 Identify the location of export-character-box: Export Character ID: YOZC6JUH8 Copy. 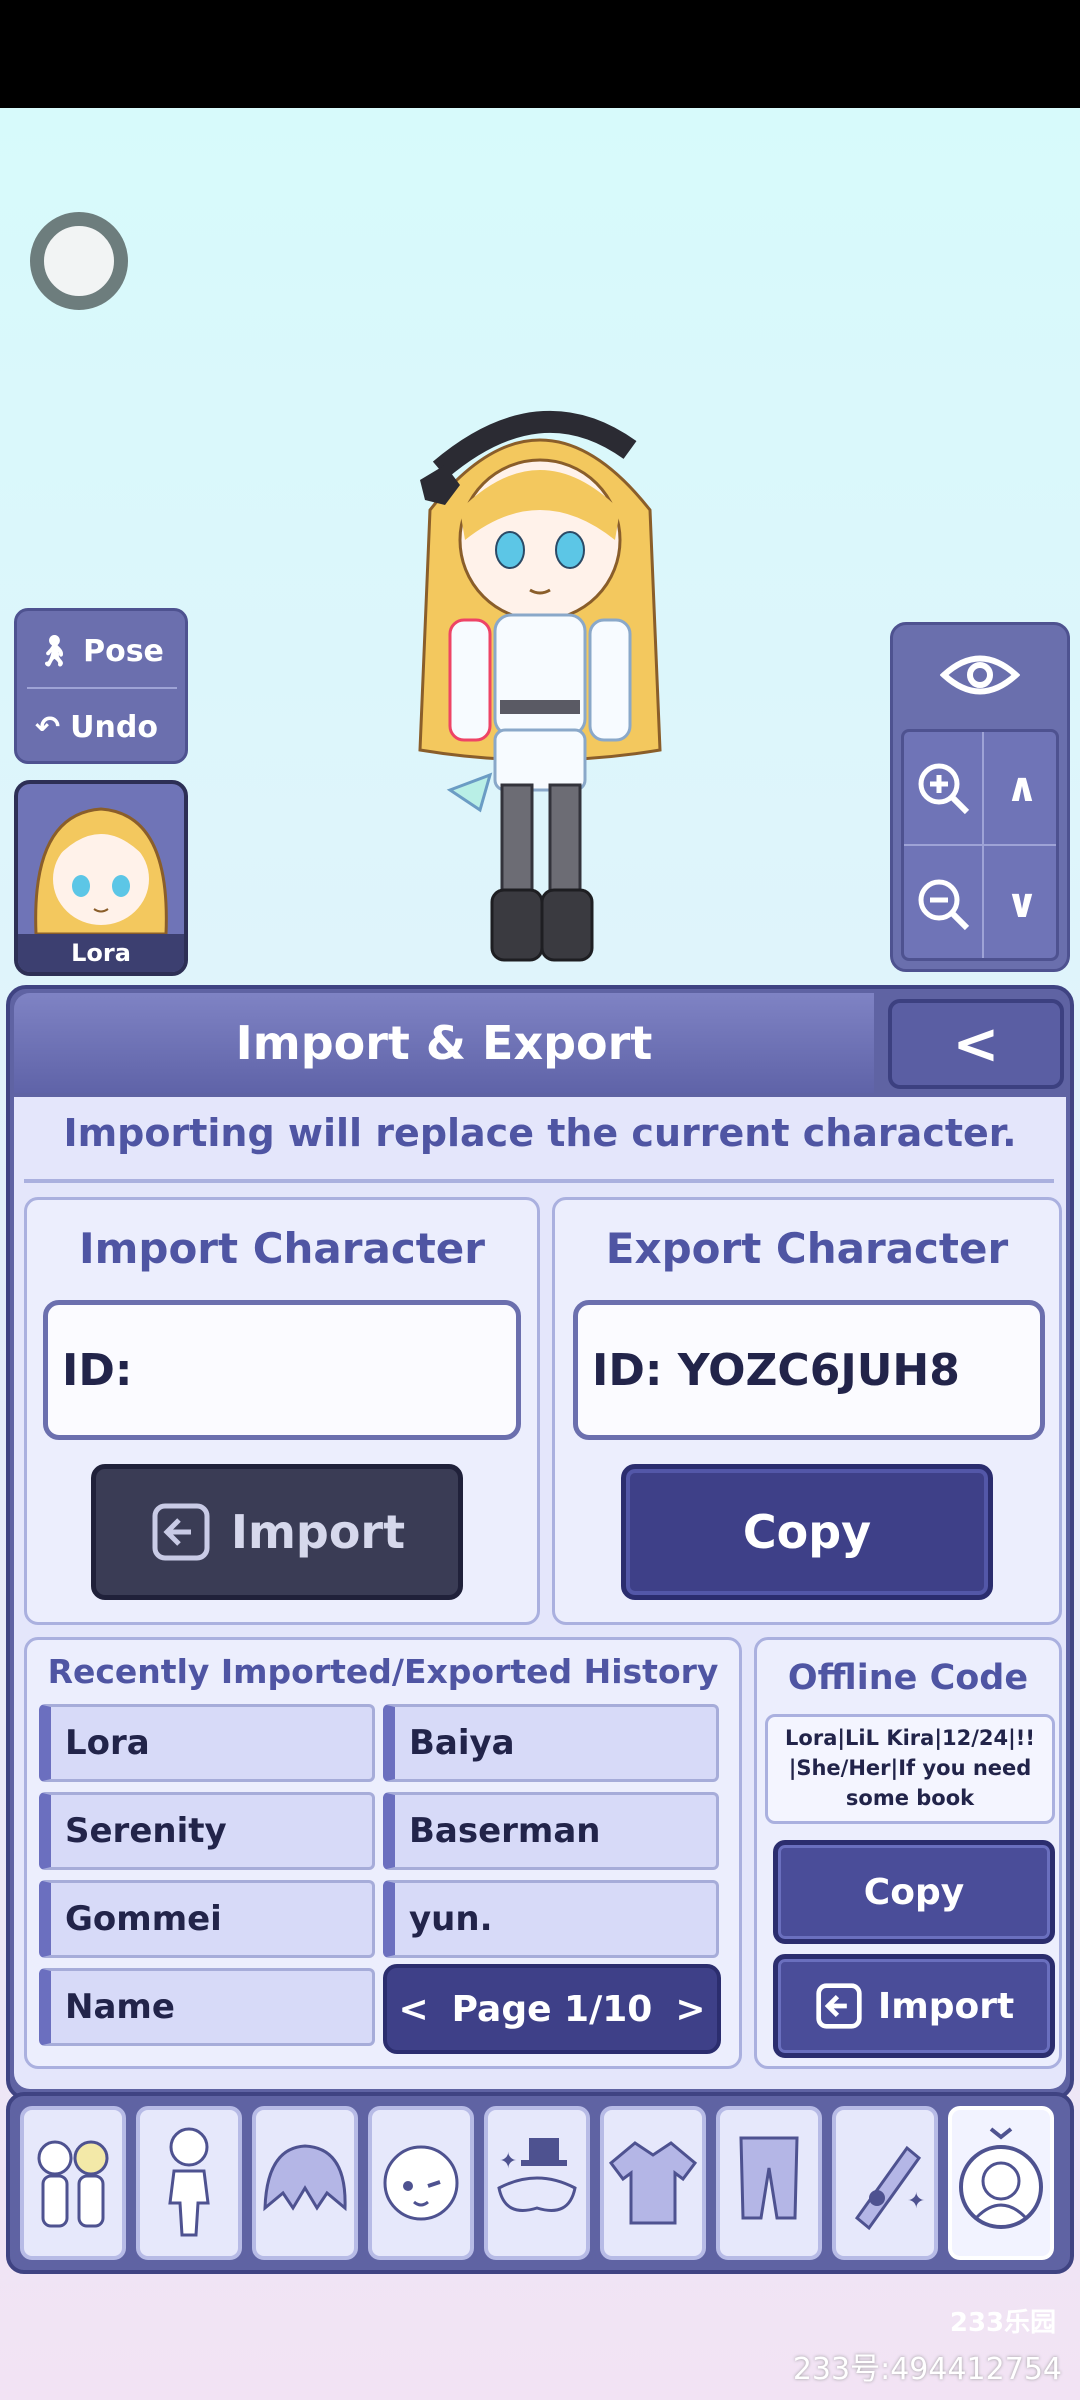
(807, 1411).